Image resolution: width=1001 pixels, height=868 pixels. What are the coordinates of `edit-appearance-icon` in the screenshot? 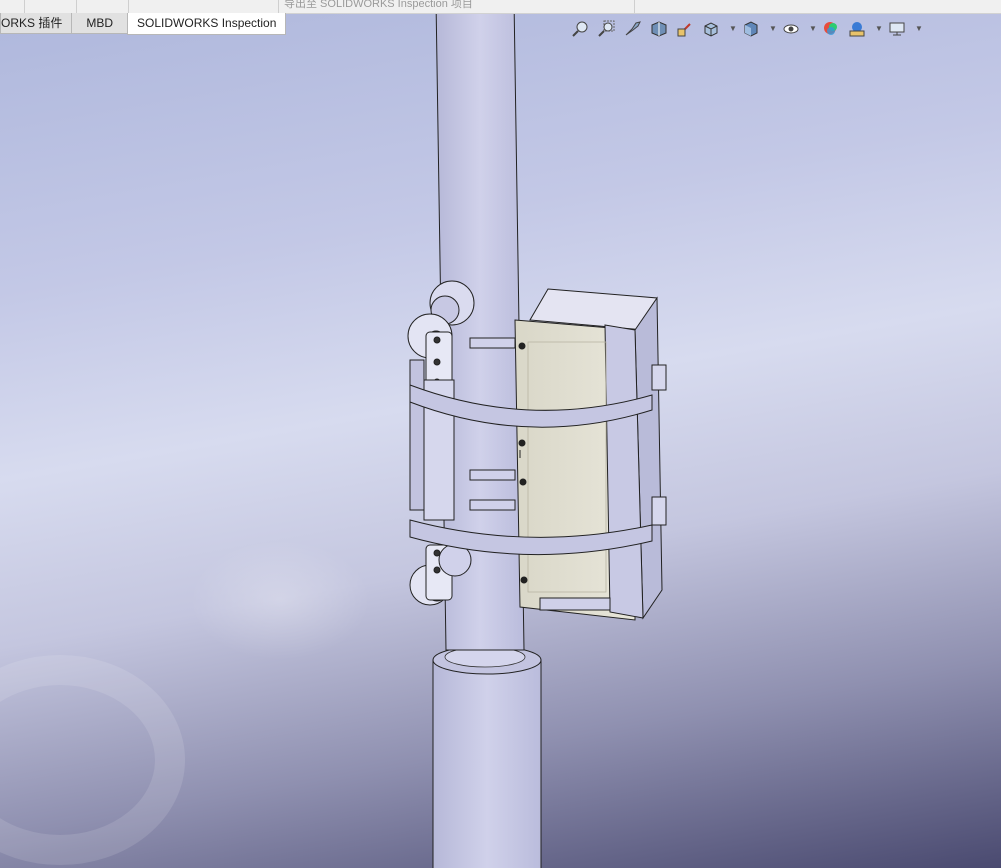 It's located at (831, 29).